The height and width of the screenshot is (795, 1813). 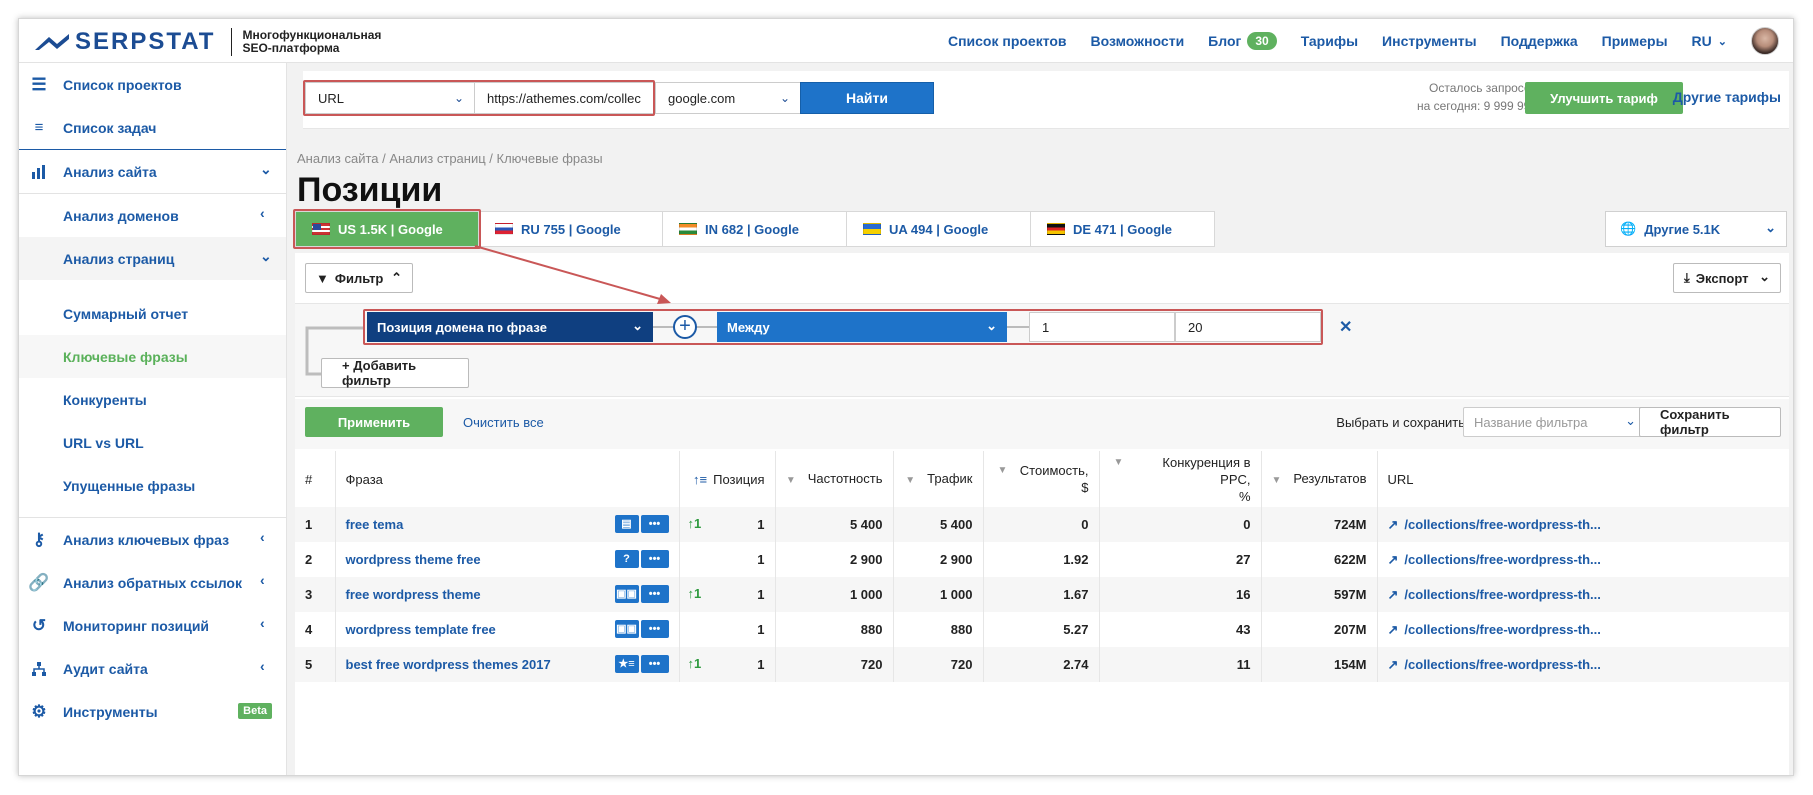 What do you see at coordinates (136, 625) in the screenshot?
I see `sidebar-item-label: Мониторинг позиций` at bounding box center [136, 625].